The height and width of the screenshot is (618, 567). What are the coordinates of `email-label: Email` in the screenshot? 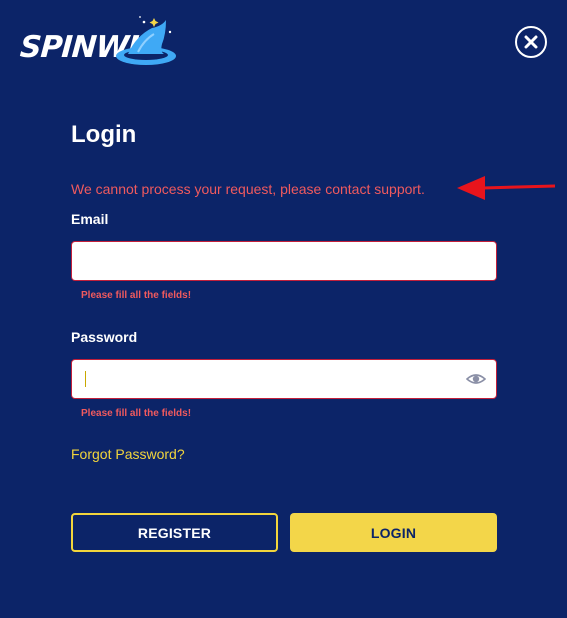 It's located at (90, 219).